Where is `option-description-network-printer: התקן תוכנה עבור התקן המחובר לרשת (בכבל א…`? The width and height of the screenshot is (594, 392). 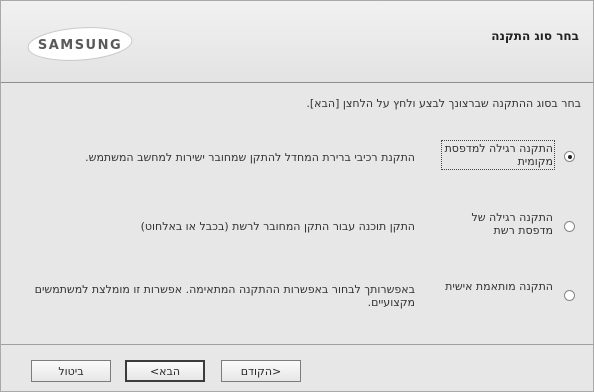 option-description-network-printer: התקן תוכנה עבור התקן המחובר לרשת (בכבל א… is located at coordinates (277, 226).